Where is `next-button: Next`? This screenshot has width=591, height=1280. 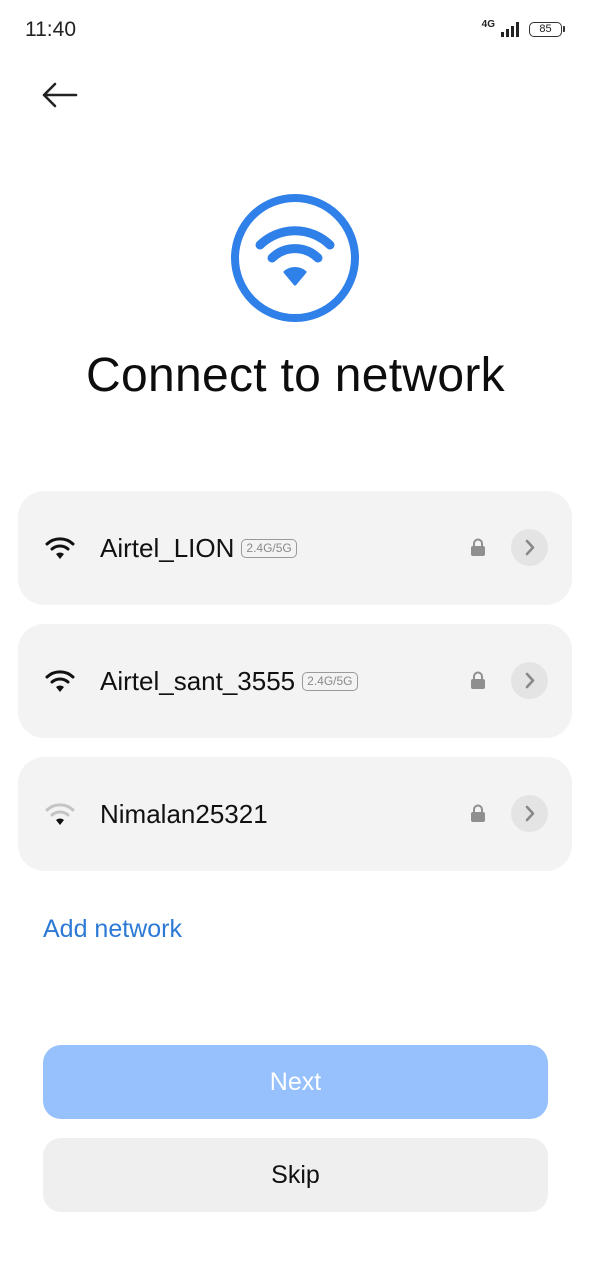 next-button: Next is located at coordinates (295, 1082).